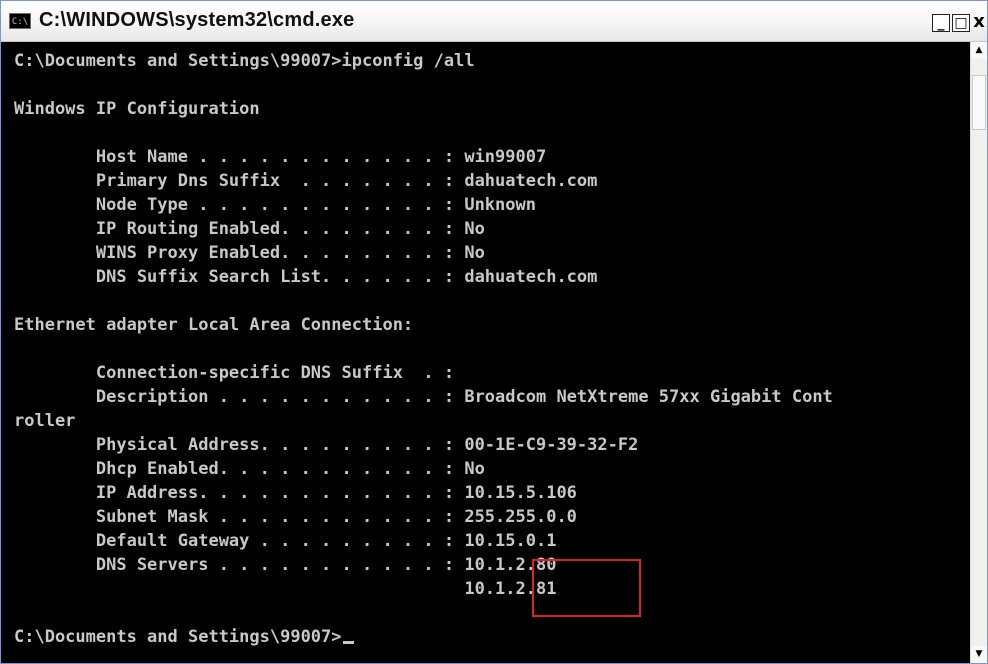 The width and height of the screenshot is (988, 664). I want to click on console-line: WINS Proxy Enabled. . . . . . . . : No, so click(249, 253).